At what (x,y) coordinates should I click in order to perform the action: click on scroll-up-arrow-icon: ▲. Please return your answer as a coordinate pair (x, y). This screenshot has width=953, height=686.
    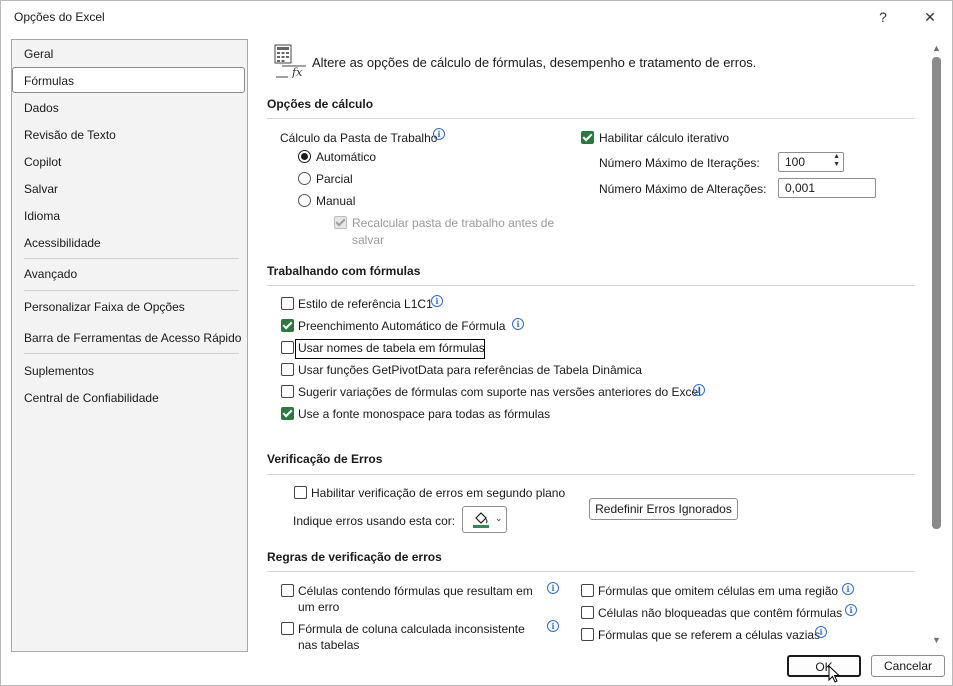
    Looking at the image, I should click on (936, 48).